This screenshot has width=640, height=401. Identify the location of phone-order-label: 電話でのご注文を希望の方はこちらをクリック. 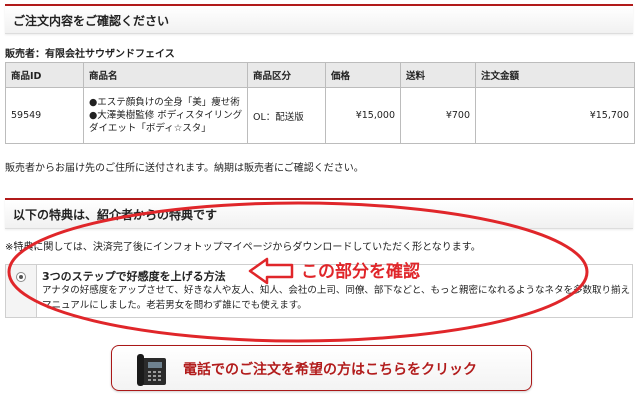
(330, 370).